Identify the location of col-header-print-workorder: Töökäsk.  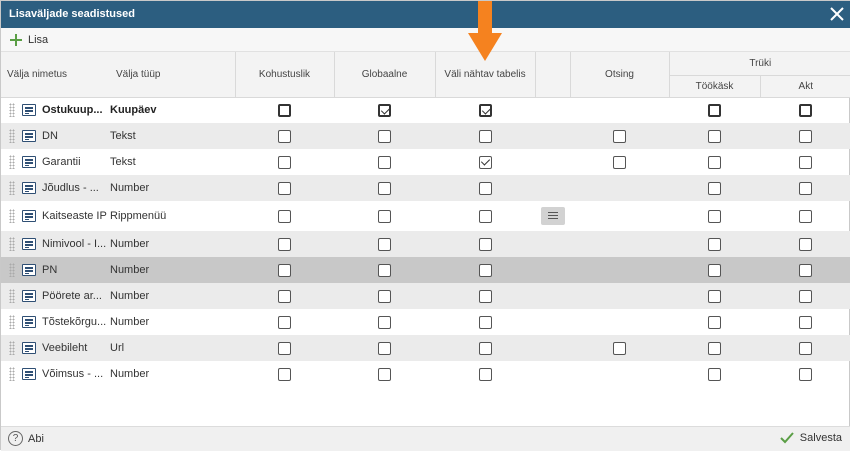
(714, 86).